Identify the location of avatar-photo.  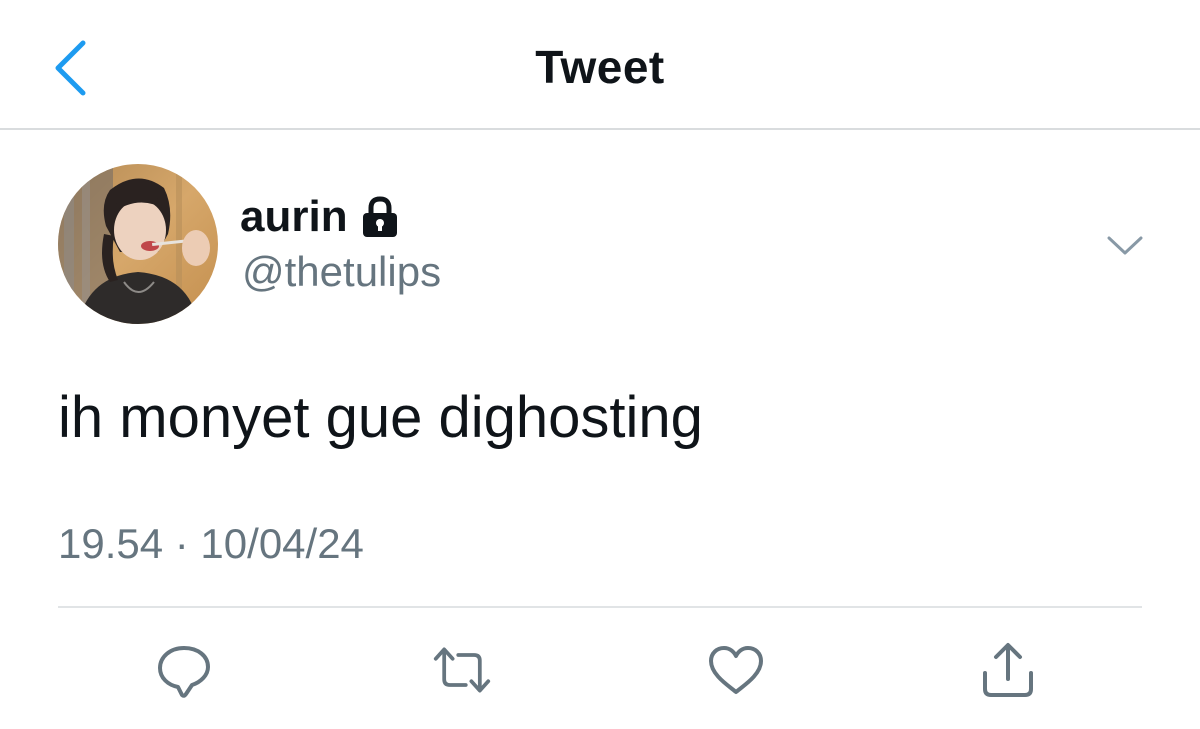
(138, 244).